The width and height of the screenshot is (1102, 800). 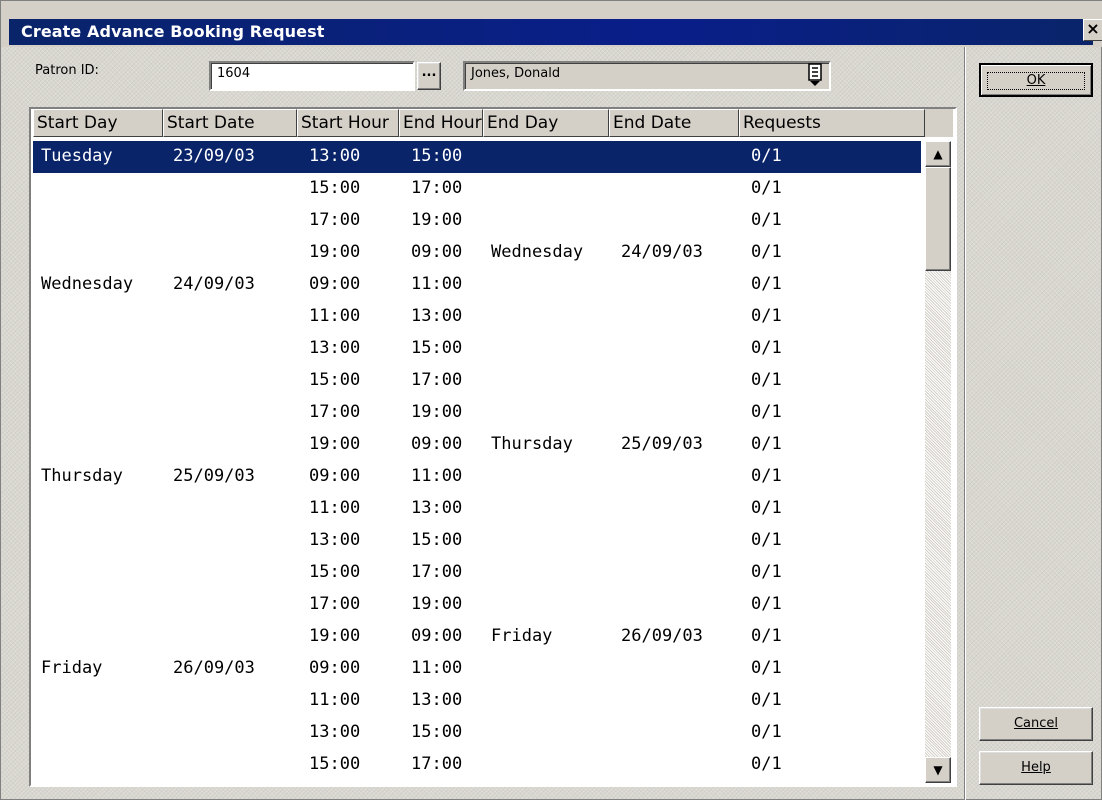 I want to click on column-header-requests: Requests, so click(x=832, y=123).